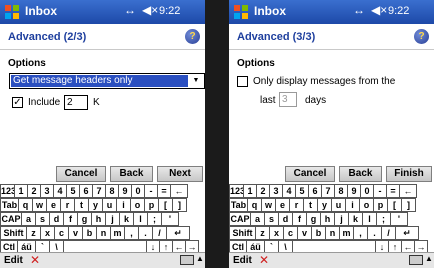 This screenshot has height=268, width=434. What do you see at coordinates (276, 233) in the screenshot?
I see `key: x` at bounding box center [276, 233].